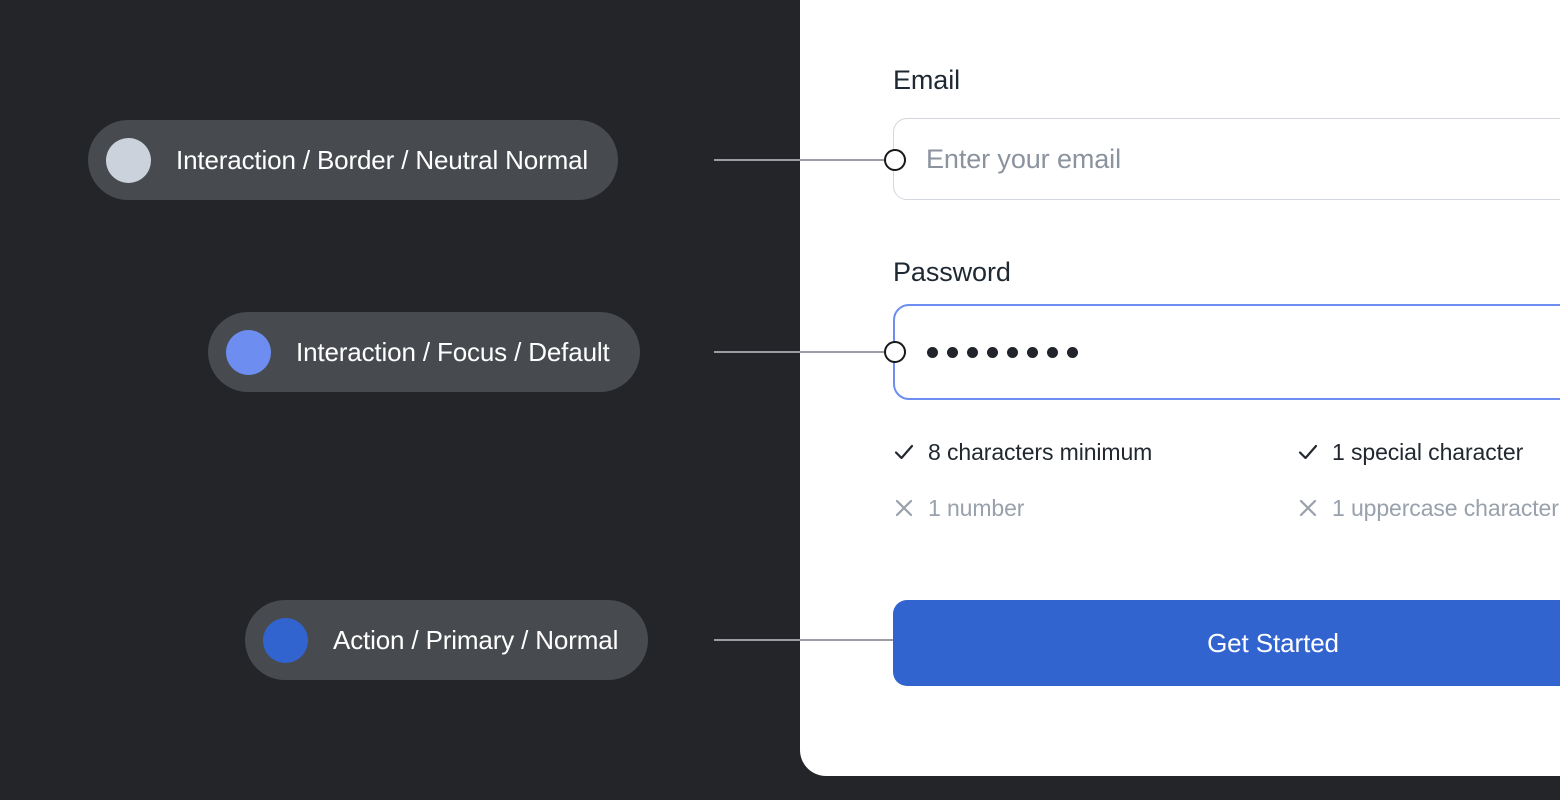 This screenshot has height=800, width=1560. What do you see at coordinates (976, 507) in the screenshot?
I see `password-rule-label: 1 number` at bounding box center [976, 507].